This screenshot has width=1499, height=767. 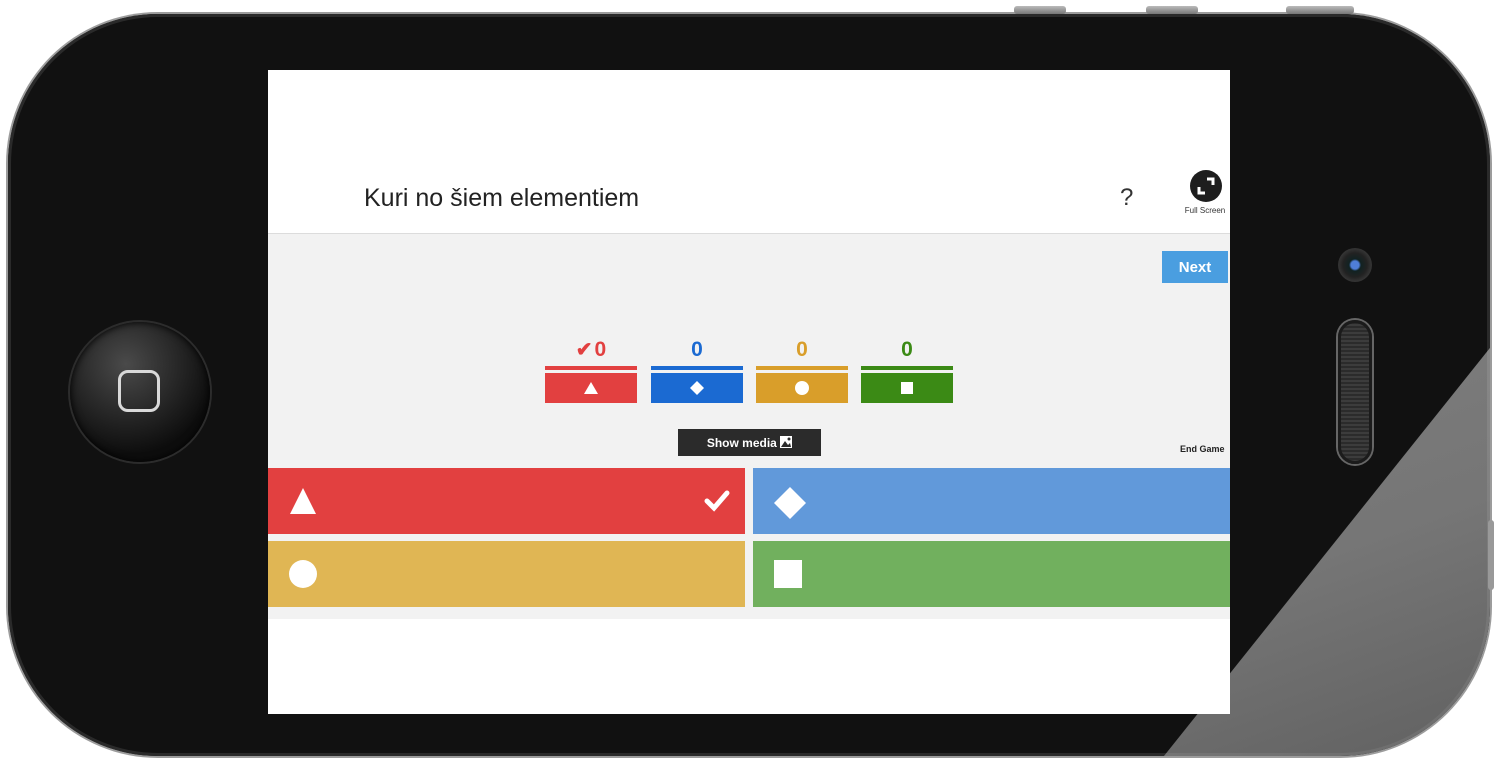 I want to click on correct-check-icon: ✔, so click(x=584, y=350).